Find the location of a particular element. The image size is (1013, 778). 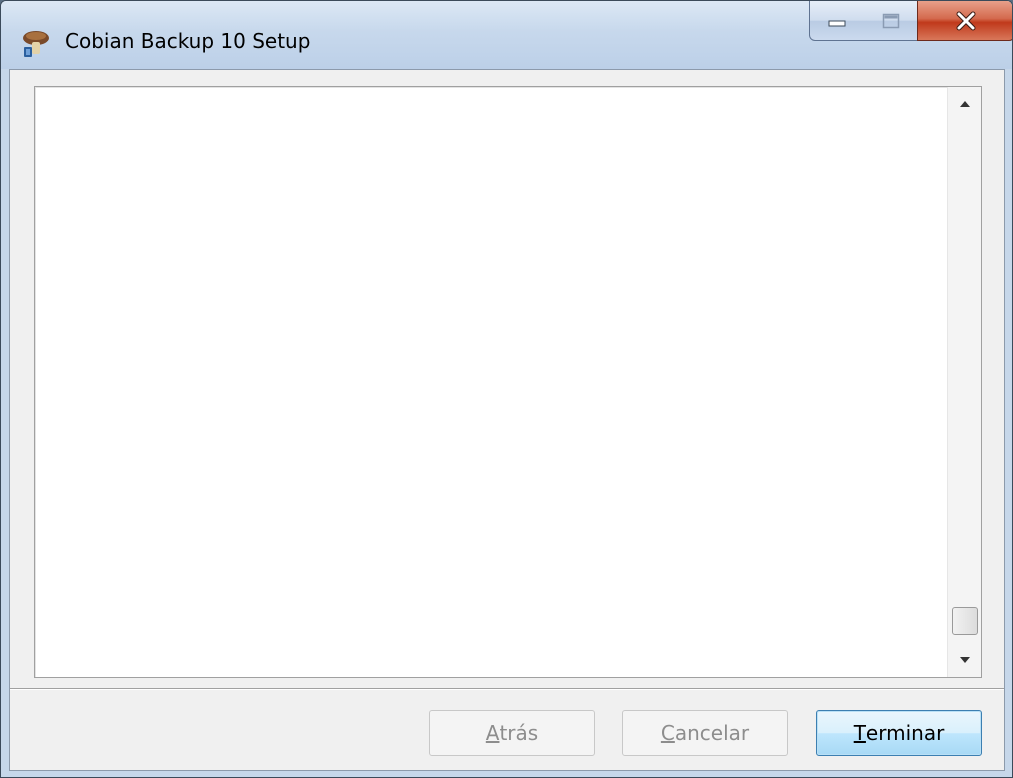

scroll-down-arrow is located at coordinates (965, 660).